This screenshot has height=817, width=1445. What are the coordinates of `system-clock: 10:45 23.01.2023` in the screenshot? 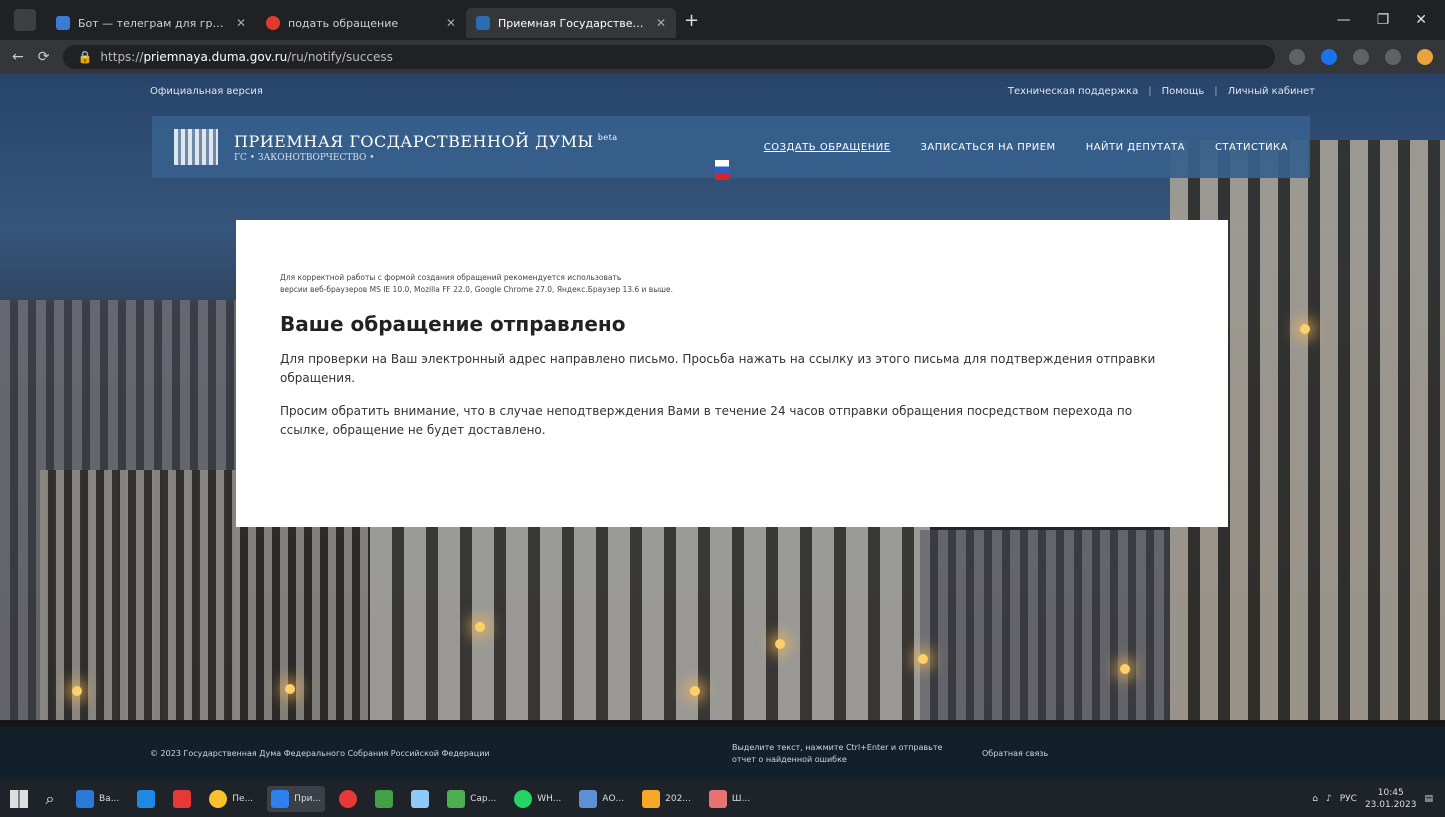 It's located at (1391, 799).